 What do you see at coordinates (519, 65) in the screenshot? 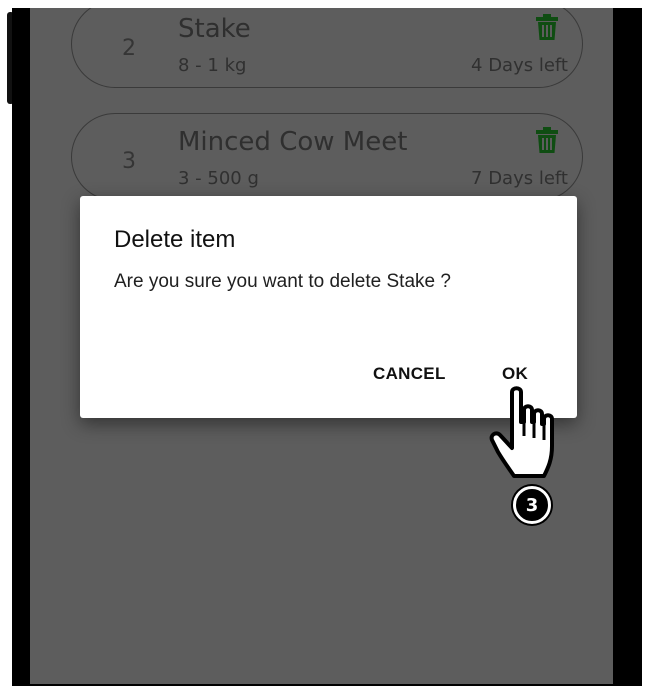
I see `item-days-left: 4 Days left` at bounding box center [519, 65].